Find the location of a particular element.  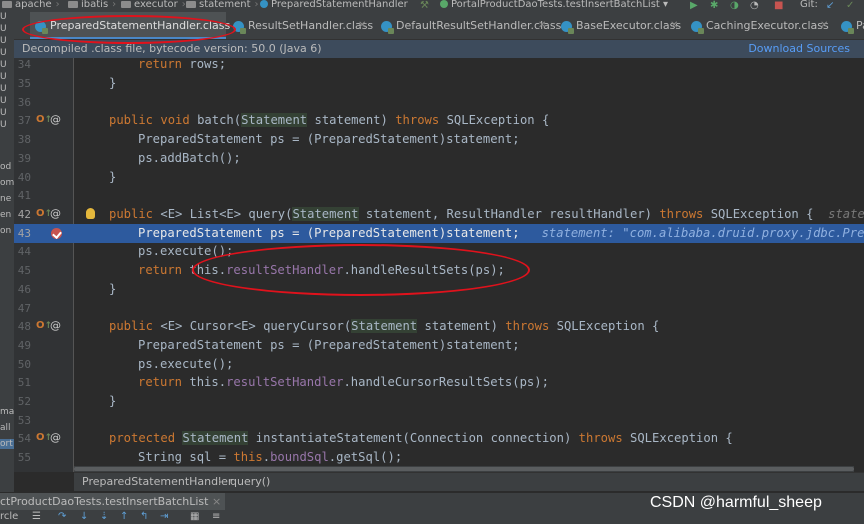

project-item: ma is located at coordinates (7, 412).